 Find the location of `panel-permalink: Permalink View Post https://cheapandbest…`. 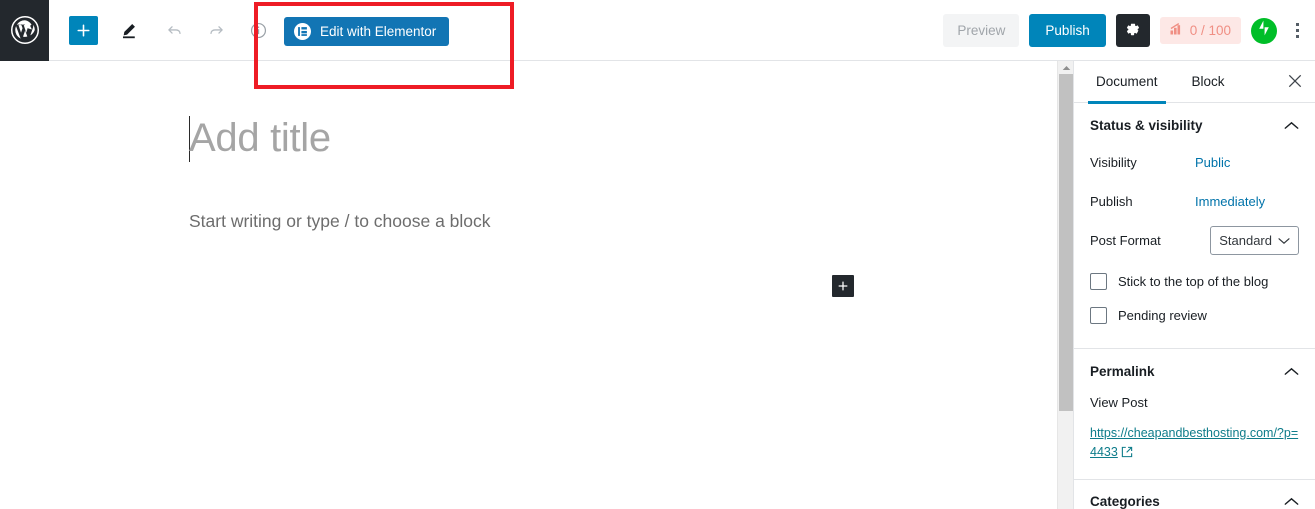

panel-permalink: Permalink View Post https://cheapandbest… is located at coordinates (1194, 414).